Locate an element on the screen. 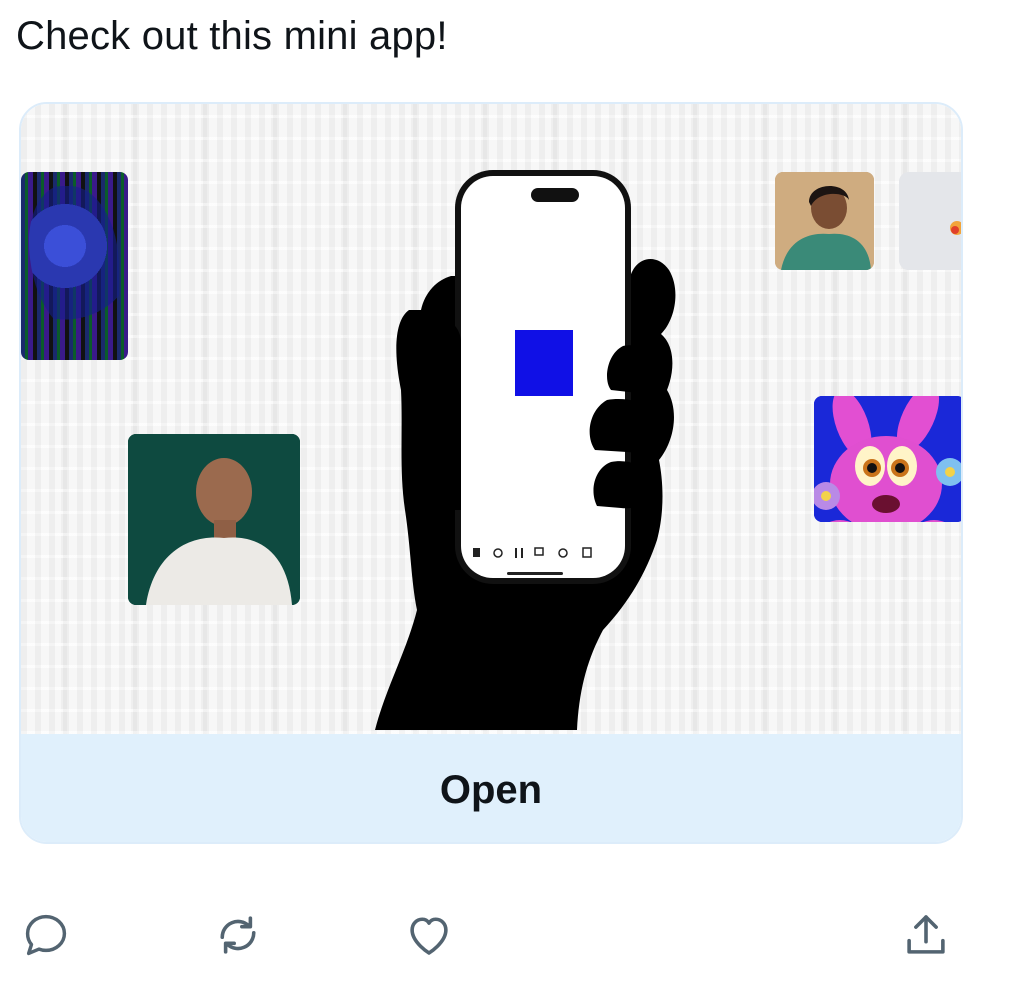 The width and height of the screenshot is (1014, 1000). portrait-thumbnail-woman is located at coordinates (214, 519).